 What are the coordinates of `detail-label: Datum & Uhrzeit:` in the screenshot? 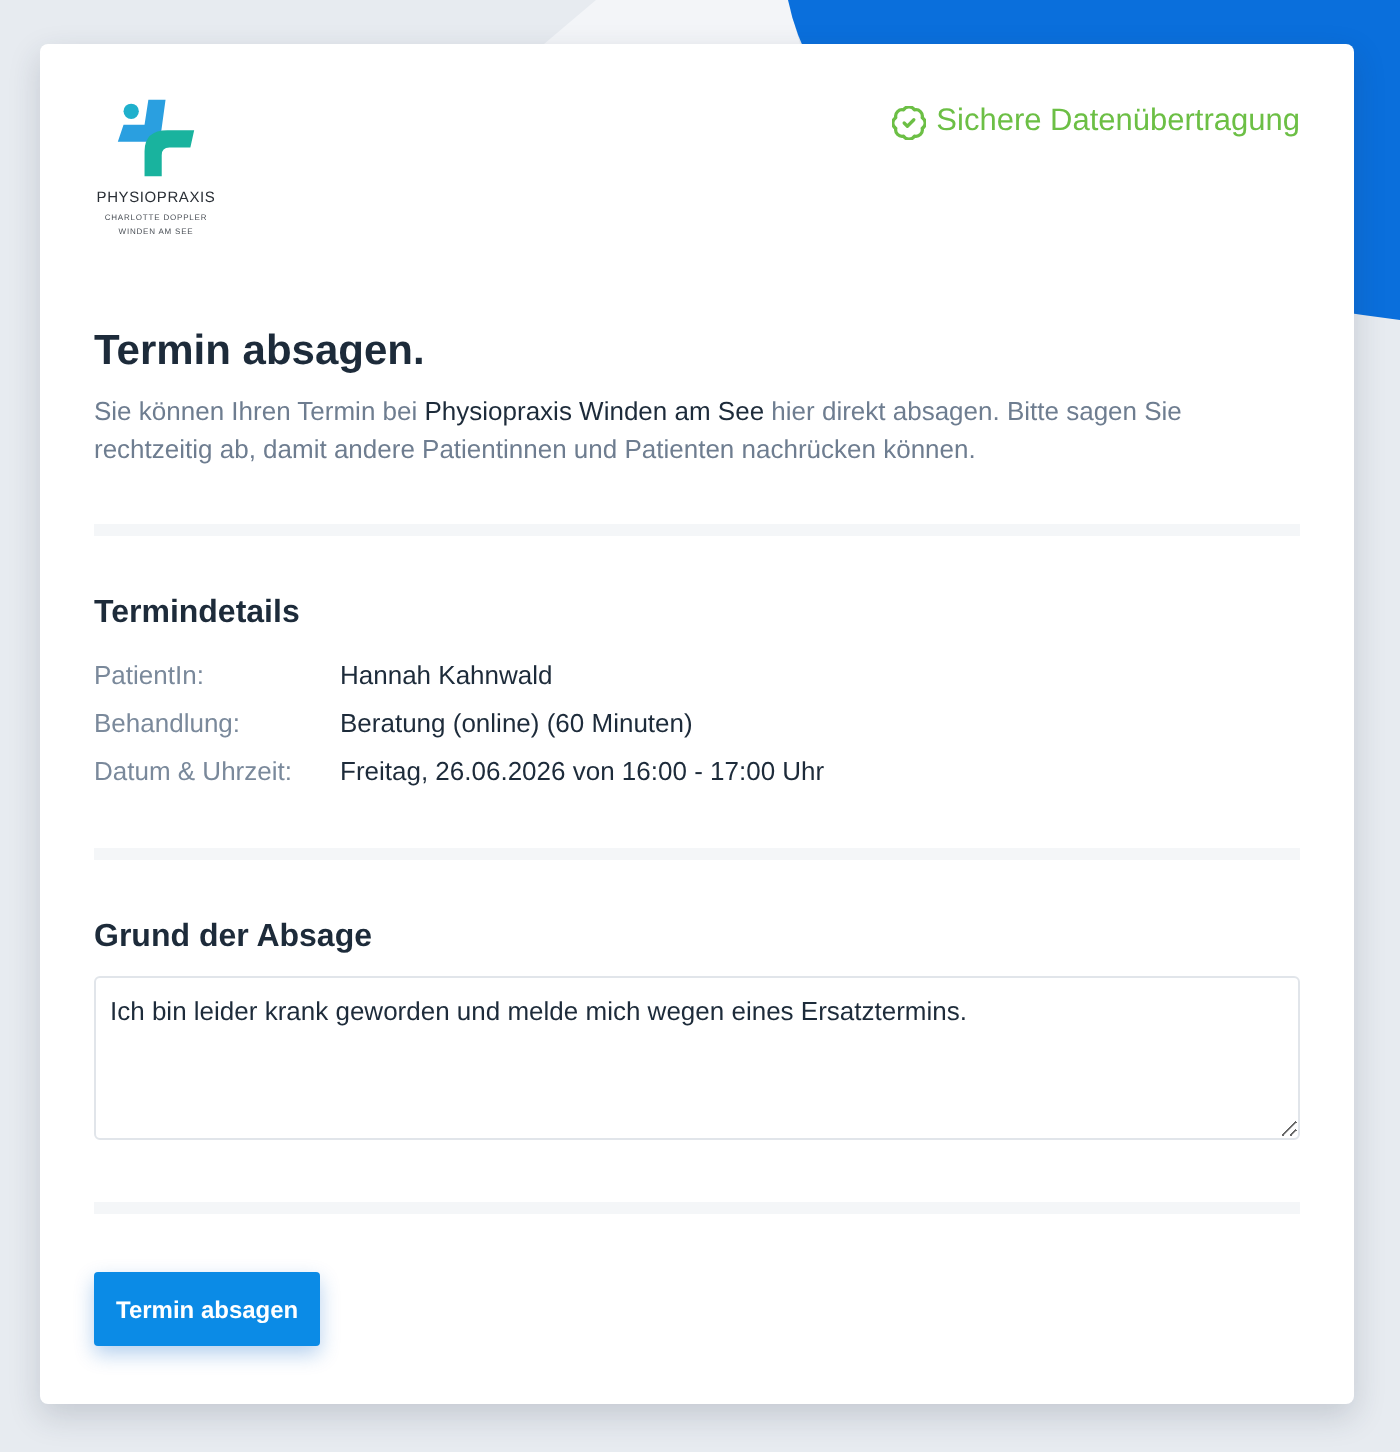 It's located at (193, 772).